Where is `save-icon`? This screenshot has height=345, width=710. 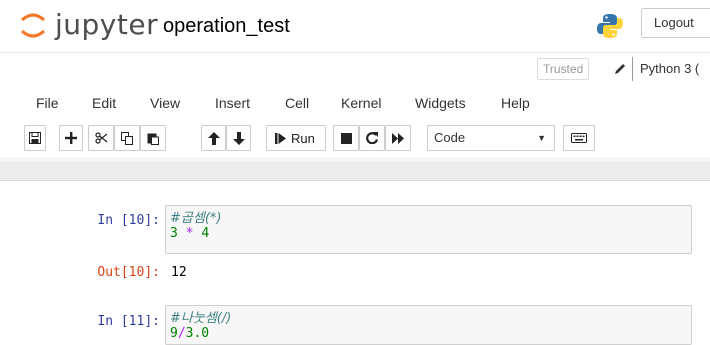 save-icon is located at coordinates (35, 138).